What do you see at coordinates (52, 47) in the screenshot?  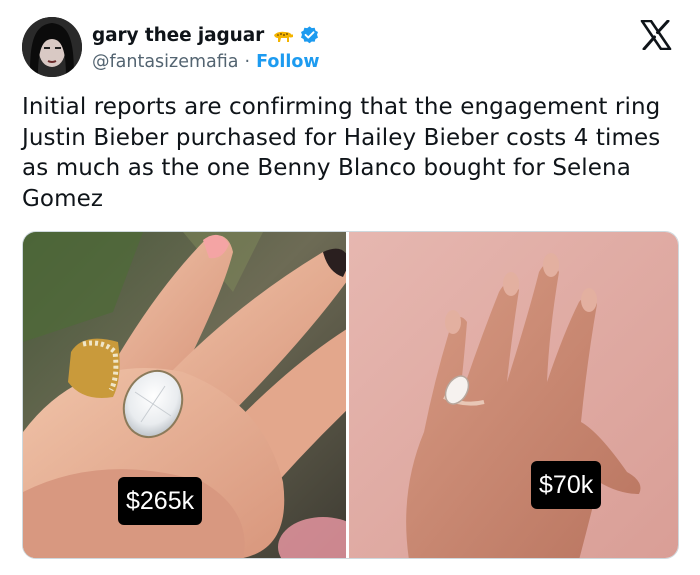 I see `avatar` at bounding box center [52, 47].